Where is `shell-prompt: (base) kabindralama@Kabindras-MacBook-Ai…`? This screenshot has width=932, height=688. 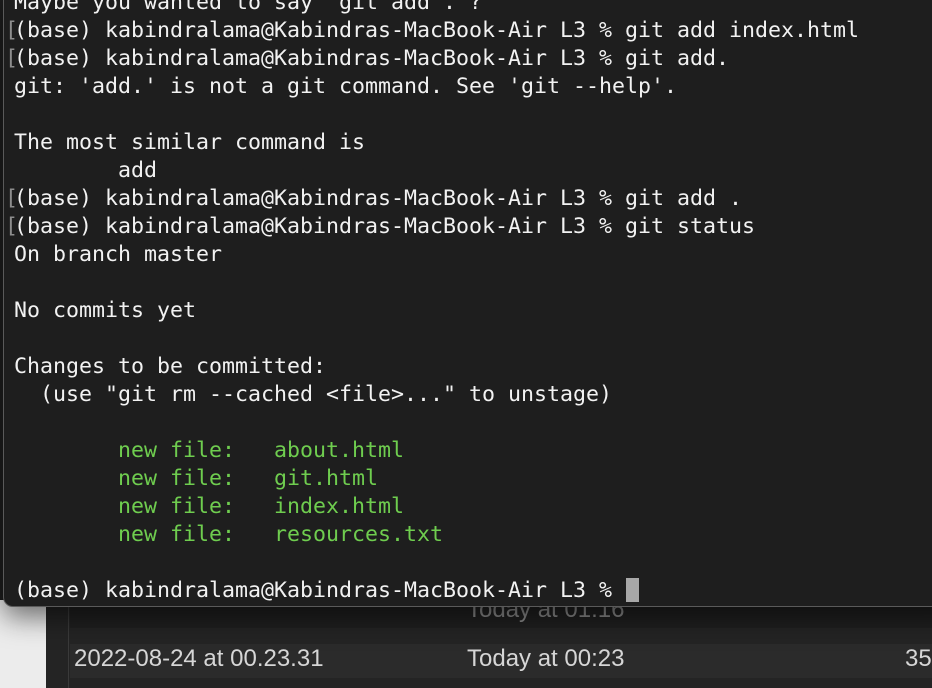 shell-prompt: (base) kabindralama@Kabindras-MacBook-Ai… is located at coordinates (320, 590).